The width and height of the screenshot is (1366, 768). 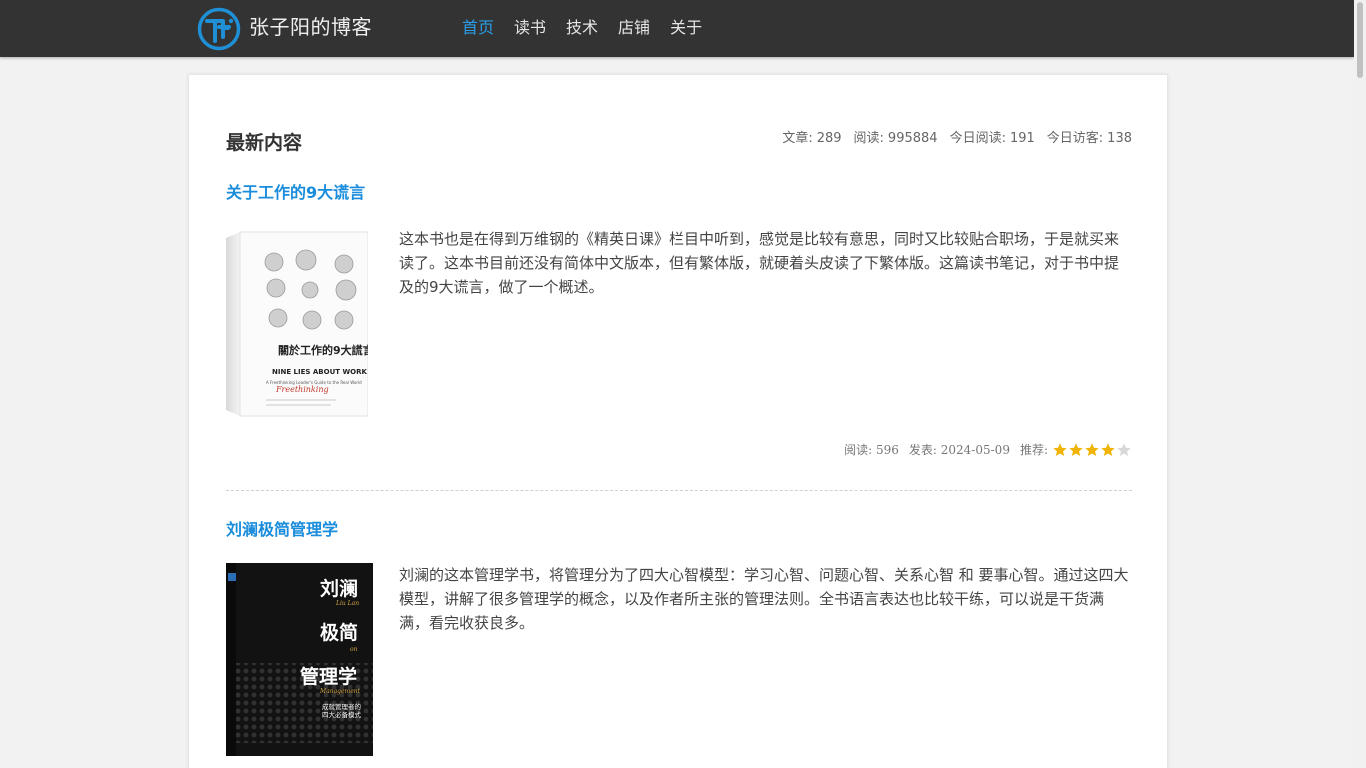 What do you see at coordinates (264, 143) in the screenshot?
I see `section-title: 最新内容` at bounding box center [264, 143].